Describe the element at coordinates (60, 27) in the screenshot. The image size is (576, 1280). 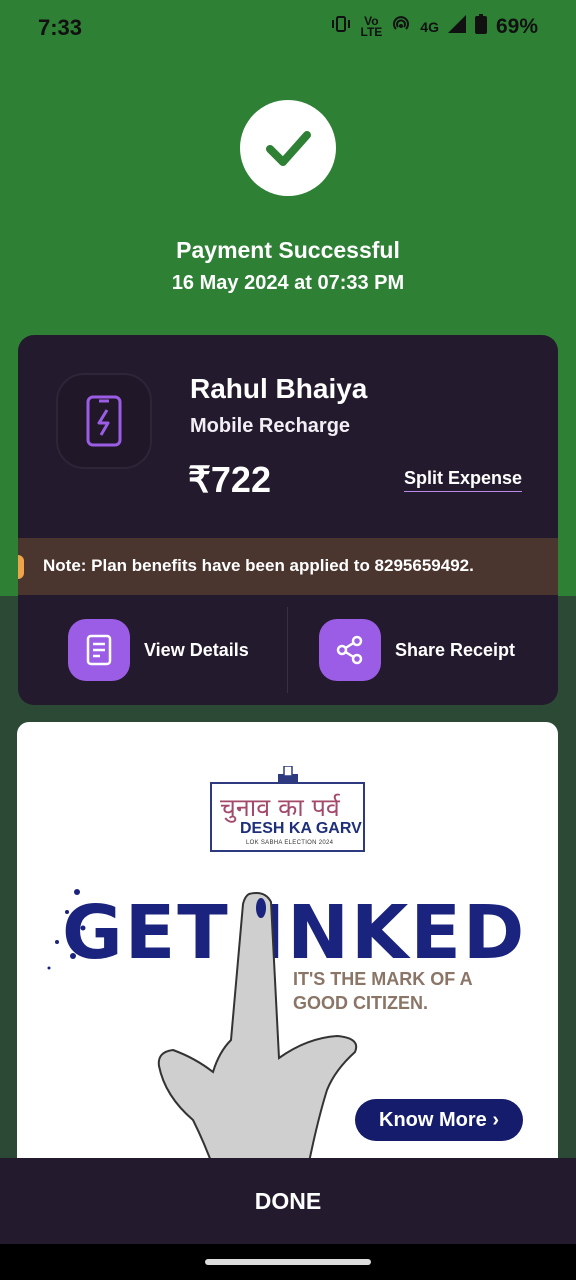
I see `status-time: 7:33` at that location.